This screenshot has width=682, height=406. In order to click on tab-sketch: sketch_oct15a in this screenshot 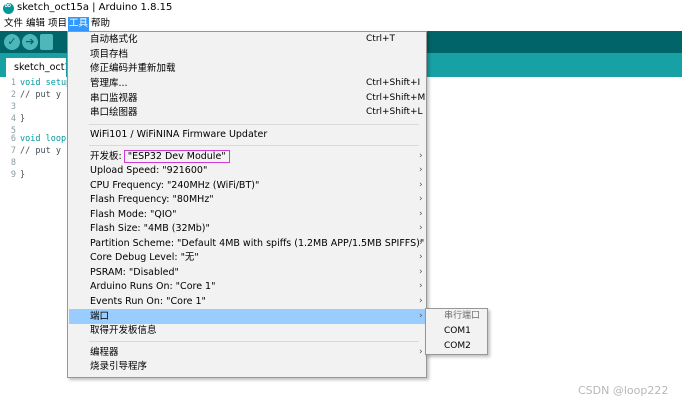, I will do `click(36, 67)`.